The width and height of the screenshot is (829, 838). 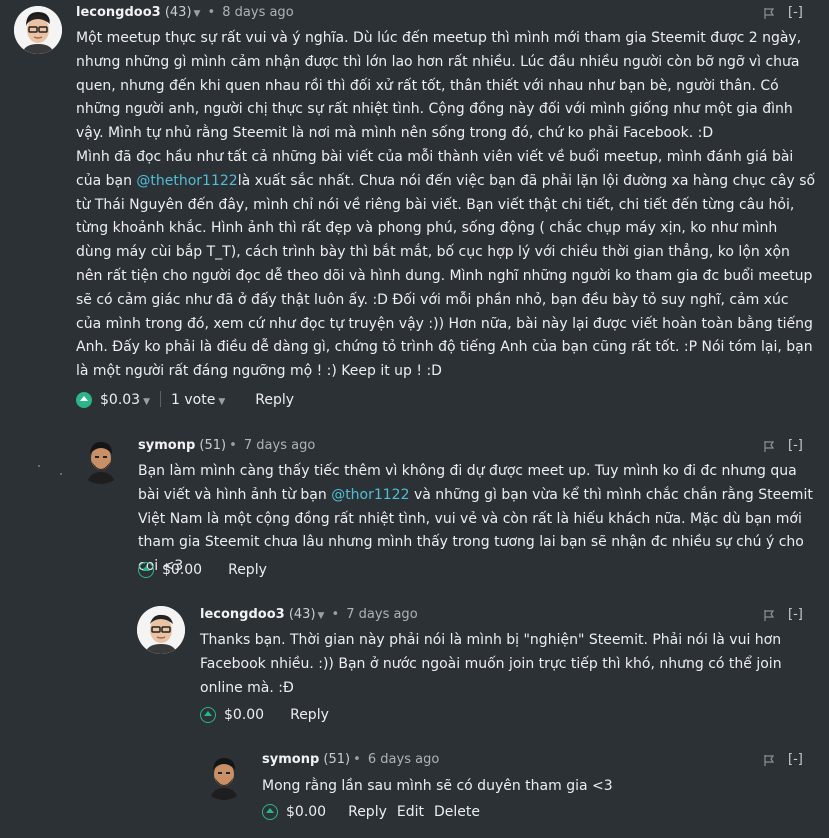 What do you see at coordinates (403, 759) in the screenshot?
I see `timestamp: 6 days ago` at bounding box center [403, 759].